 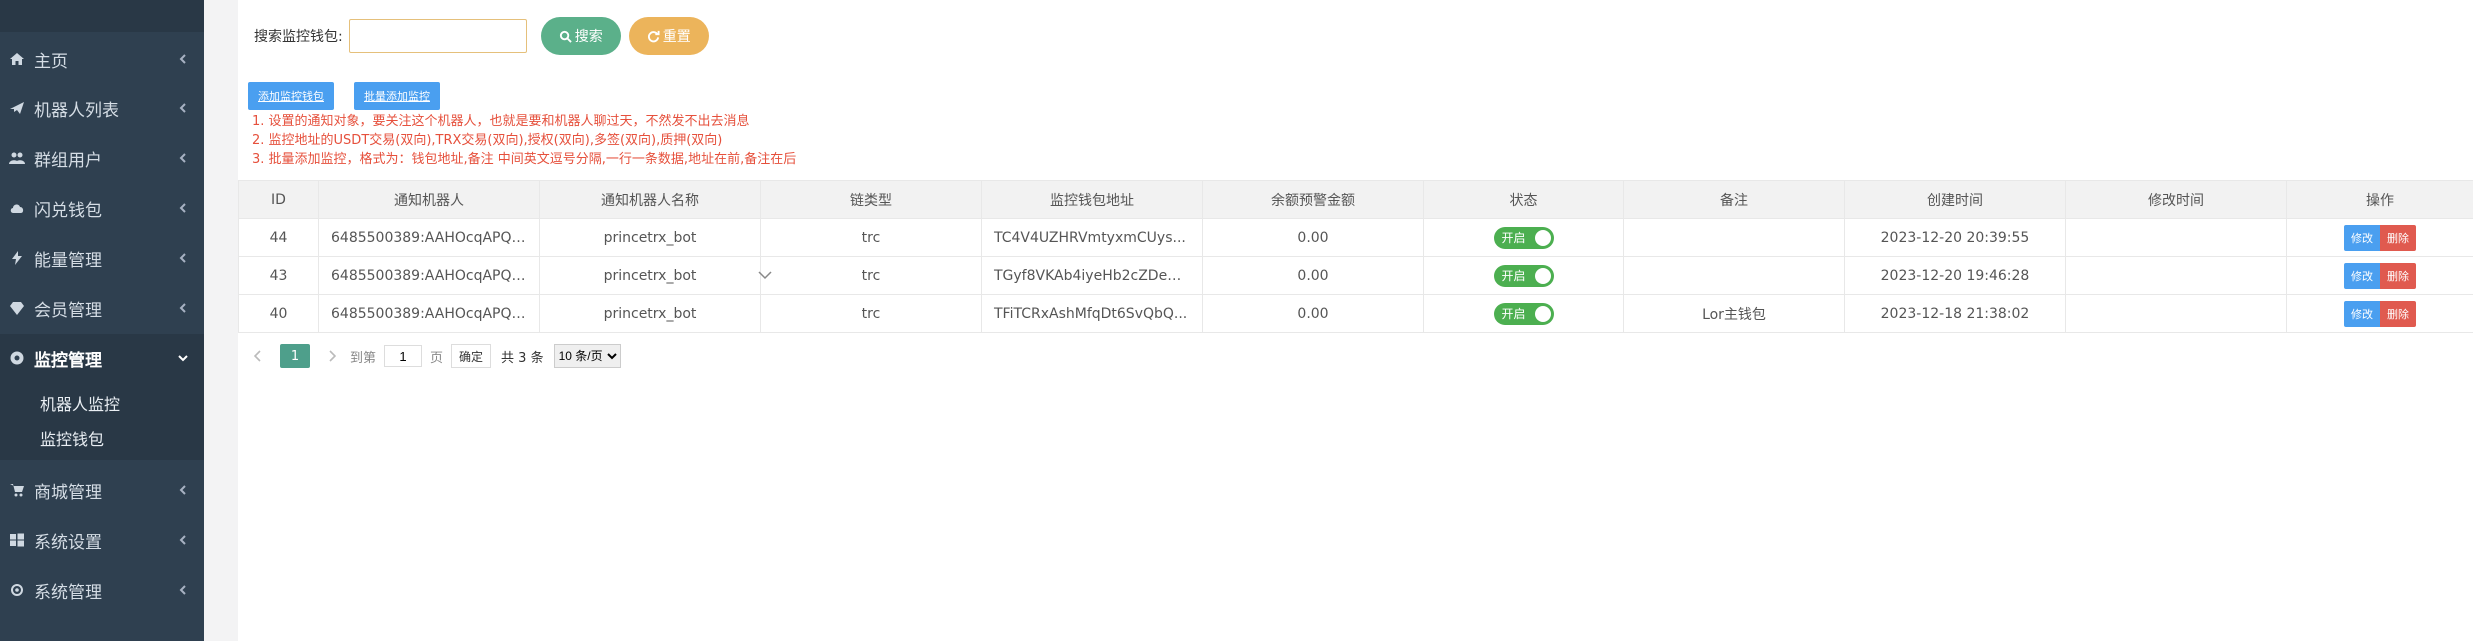 What do you see at coordinates (291, 96) in the screenshot?
I see `add-monitor-wallet-button: 添加监控钱包` at bounding box center [291, 96].